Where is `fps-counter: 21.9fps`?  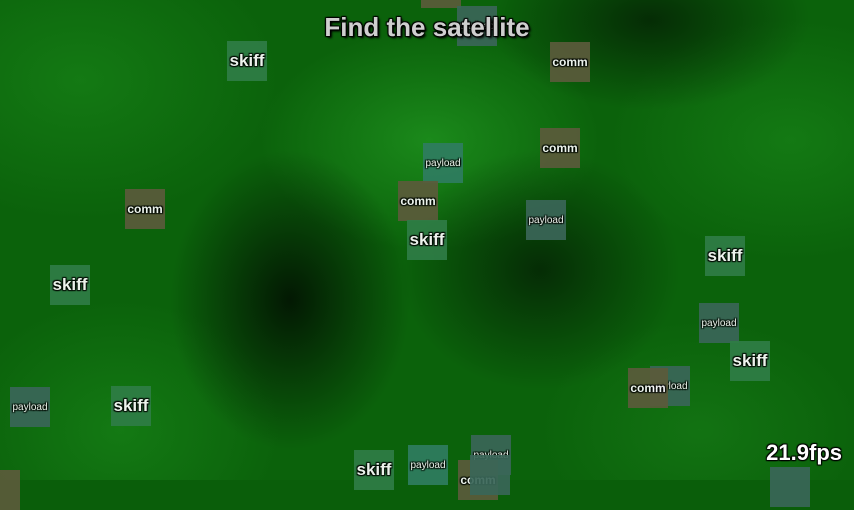
fps-counter: 21.9fps is located at coordinates (804, 452).